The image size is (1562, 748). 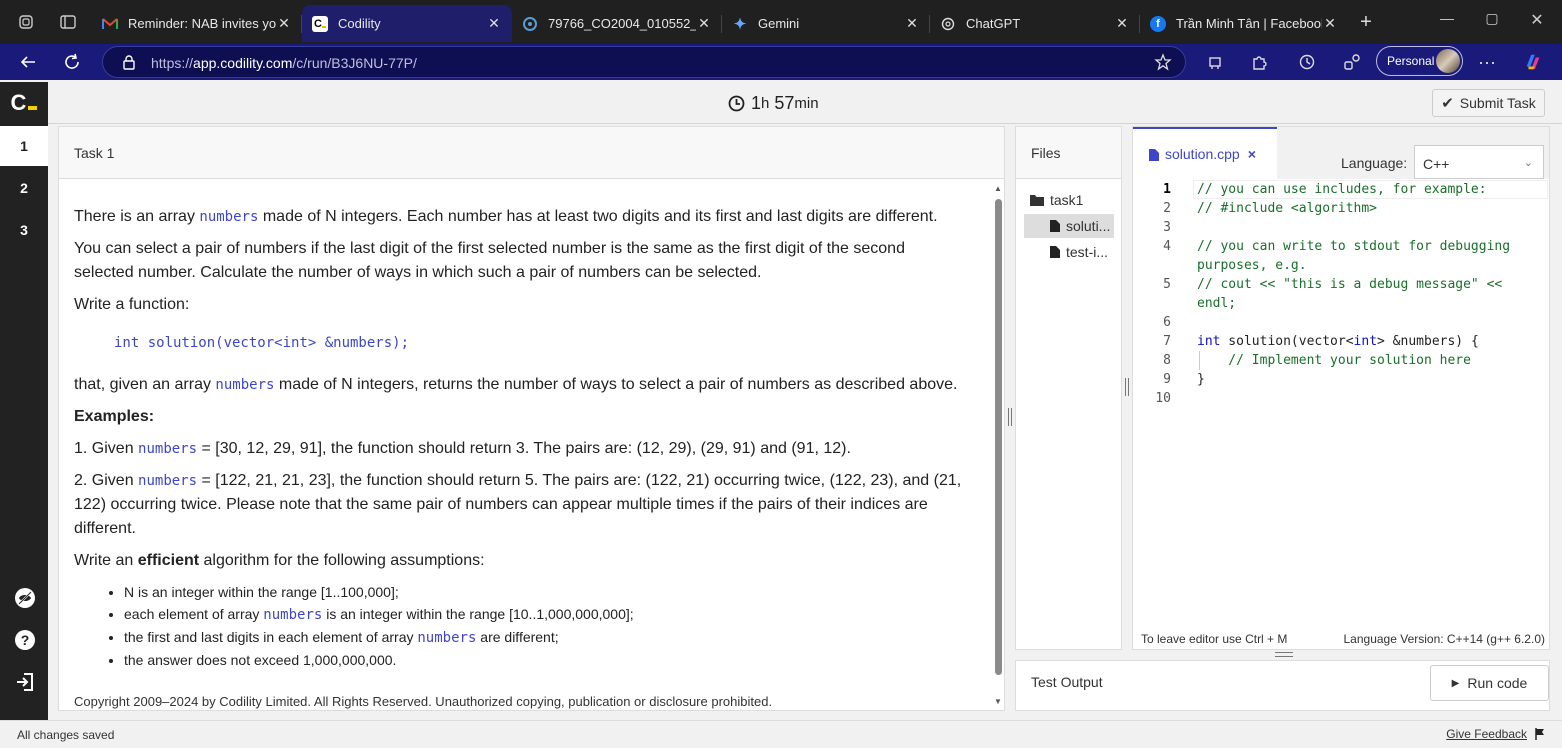 What do you see at coordinates (1411, 61) in the screenshot?
I see `profile-label: Personal` at bounding box center [1411, 61].